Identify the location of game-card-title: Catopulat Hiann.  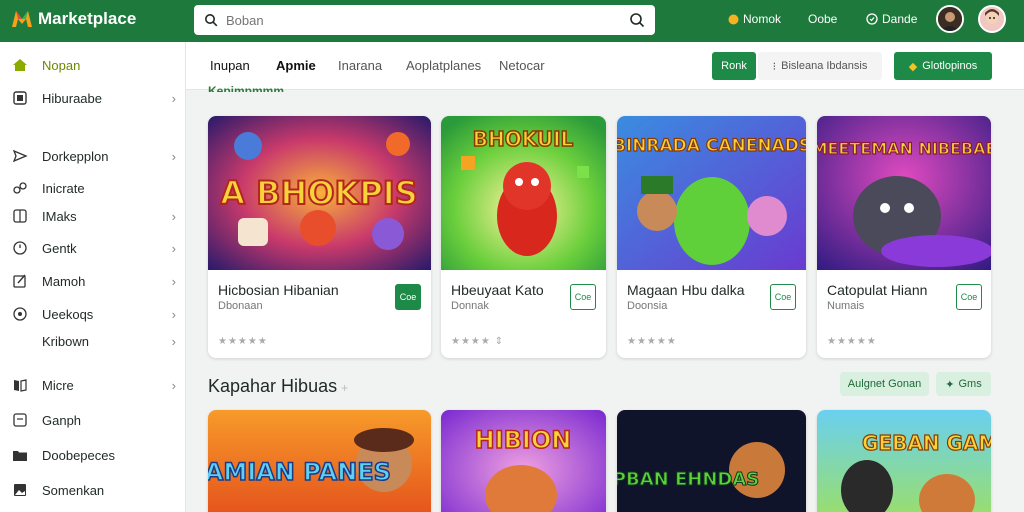
(877, 290).